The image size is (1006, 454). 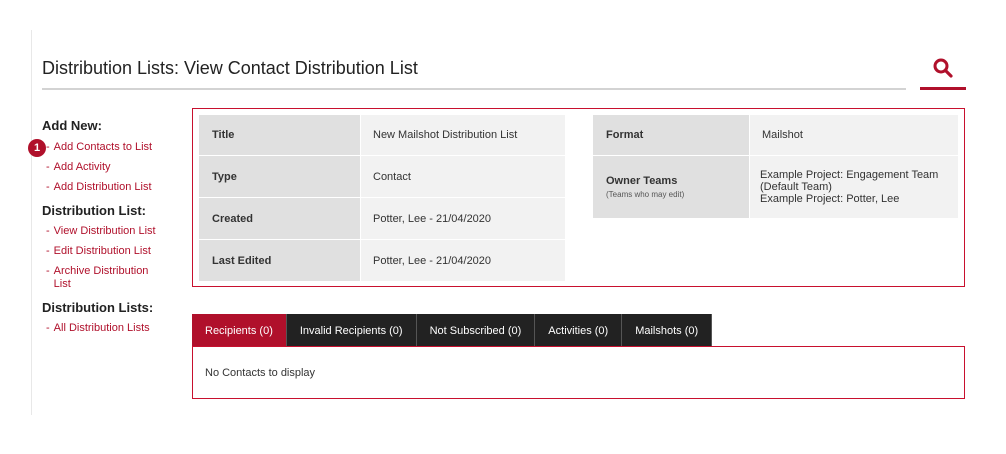 I want to click on tab-label: Mailshots (0), so click(x=667, y=330).